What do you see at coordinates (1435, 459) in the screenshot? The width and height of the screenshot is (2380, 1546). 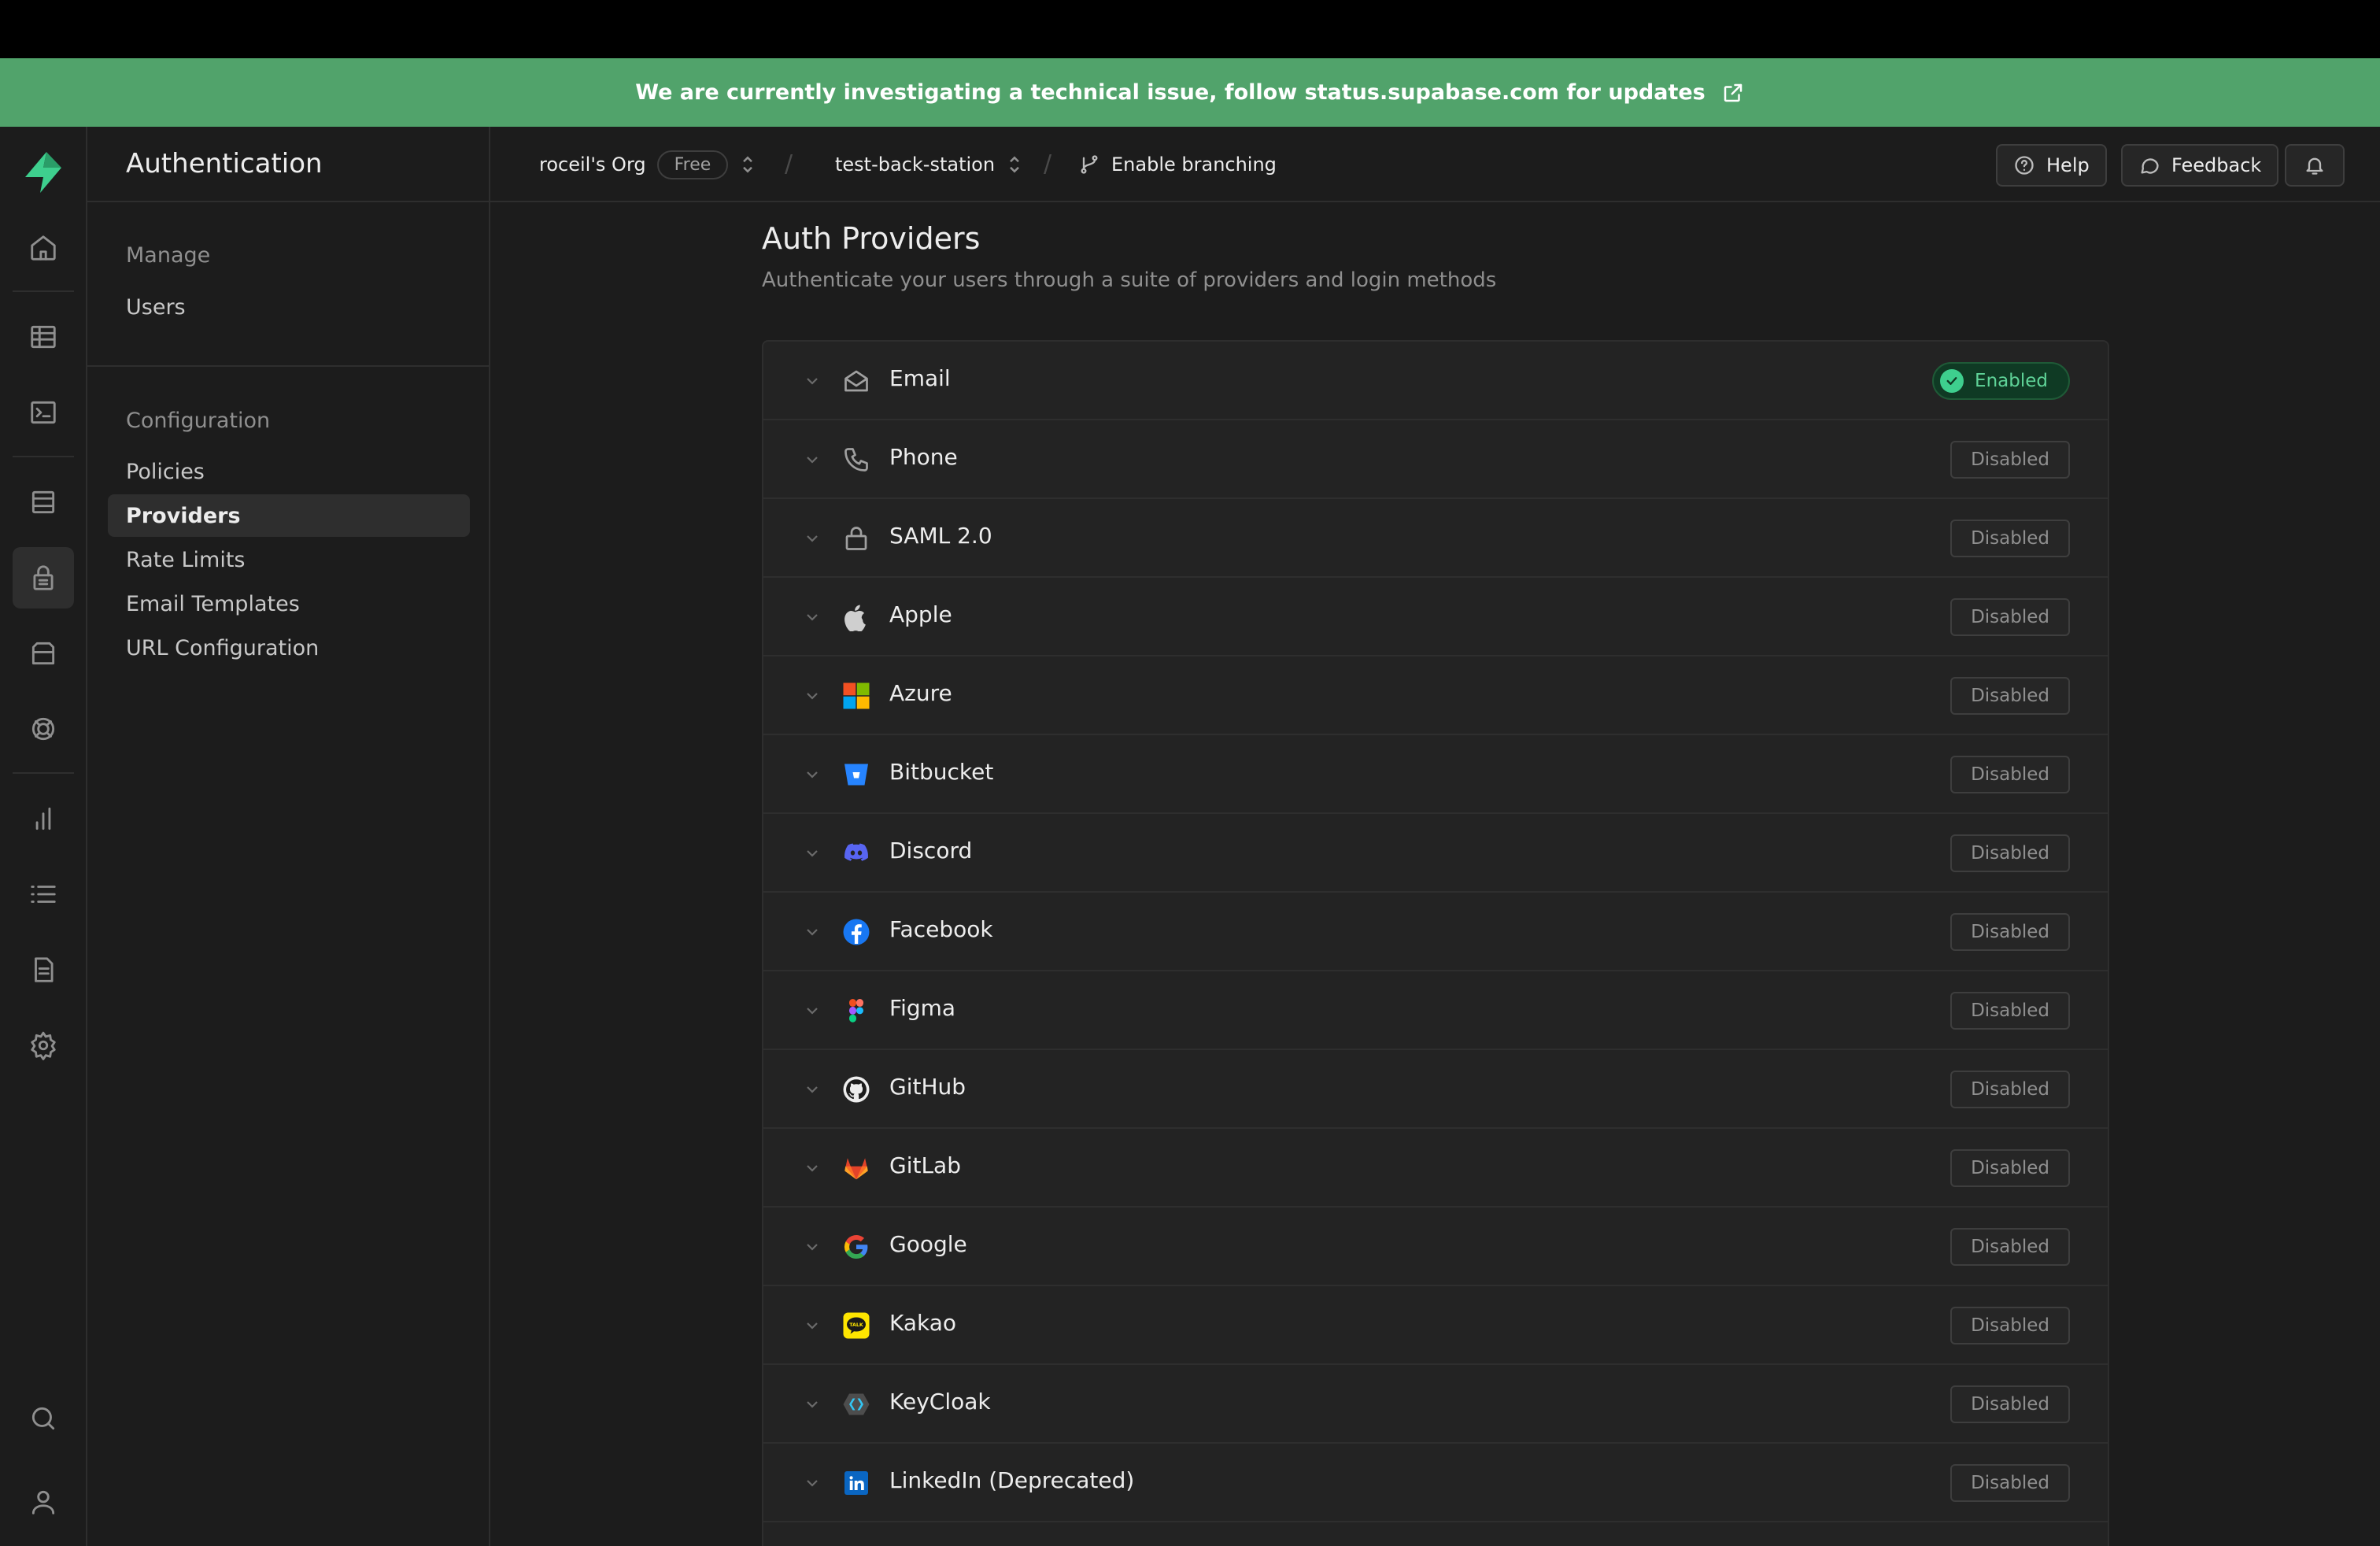 I see `provider-row-phone: Phone Disabled` at bounding box center [1435, 459].